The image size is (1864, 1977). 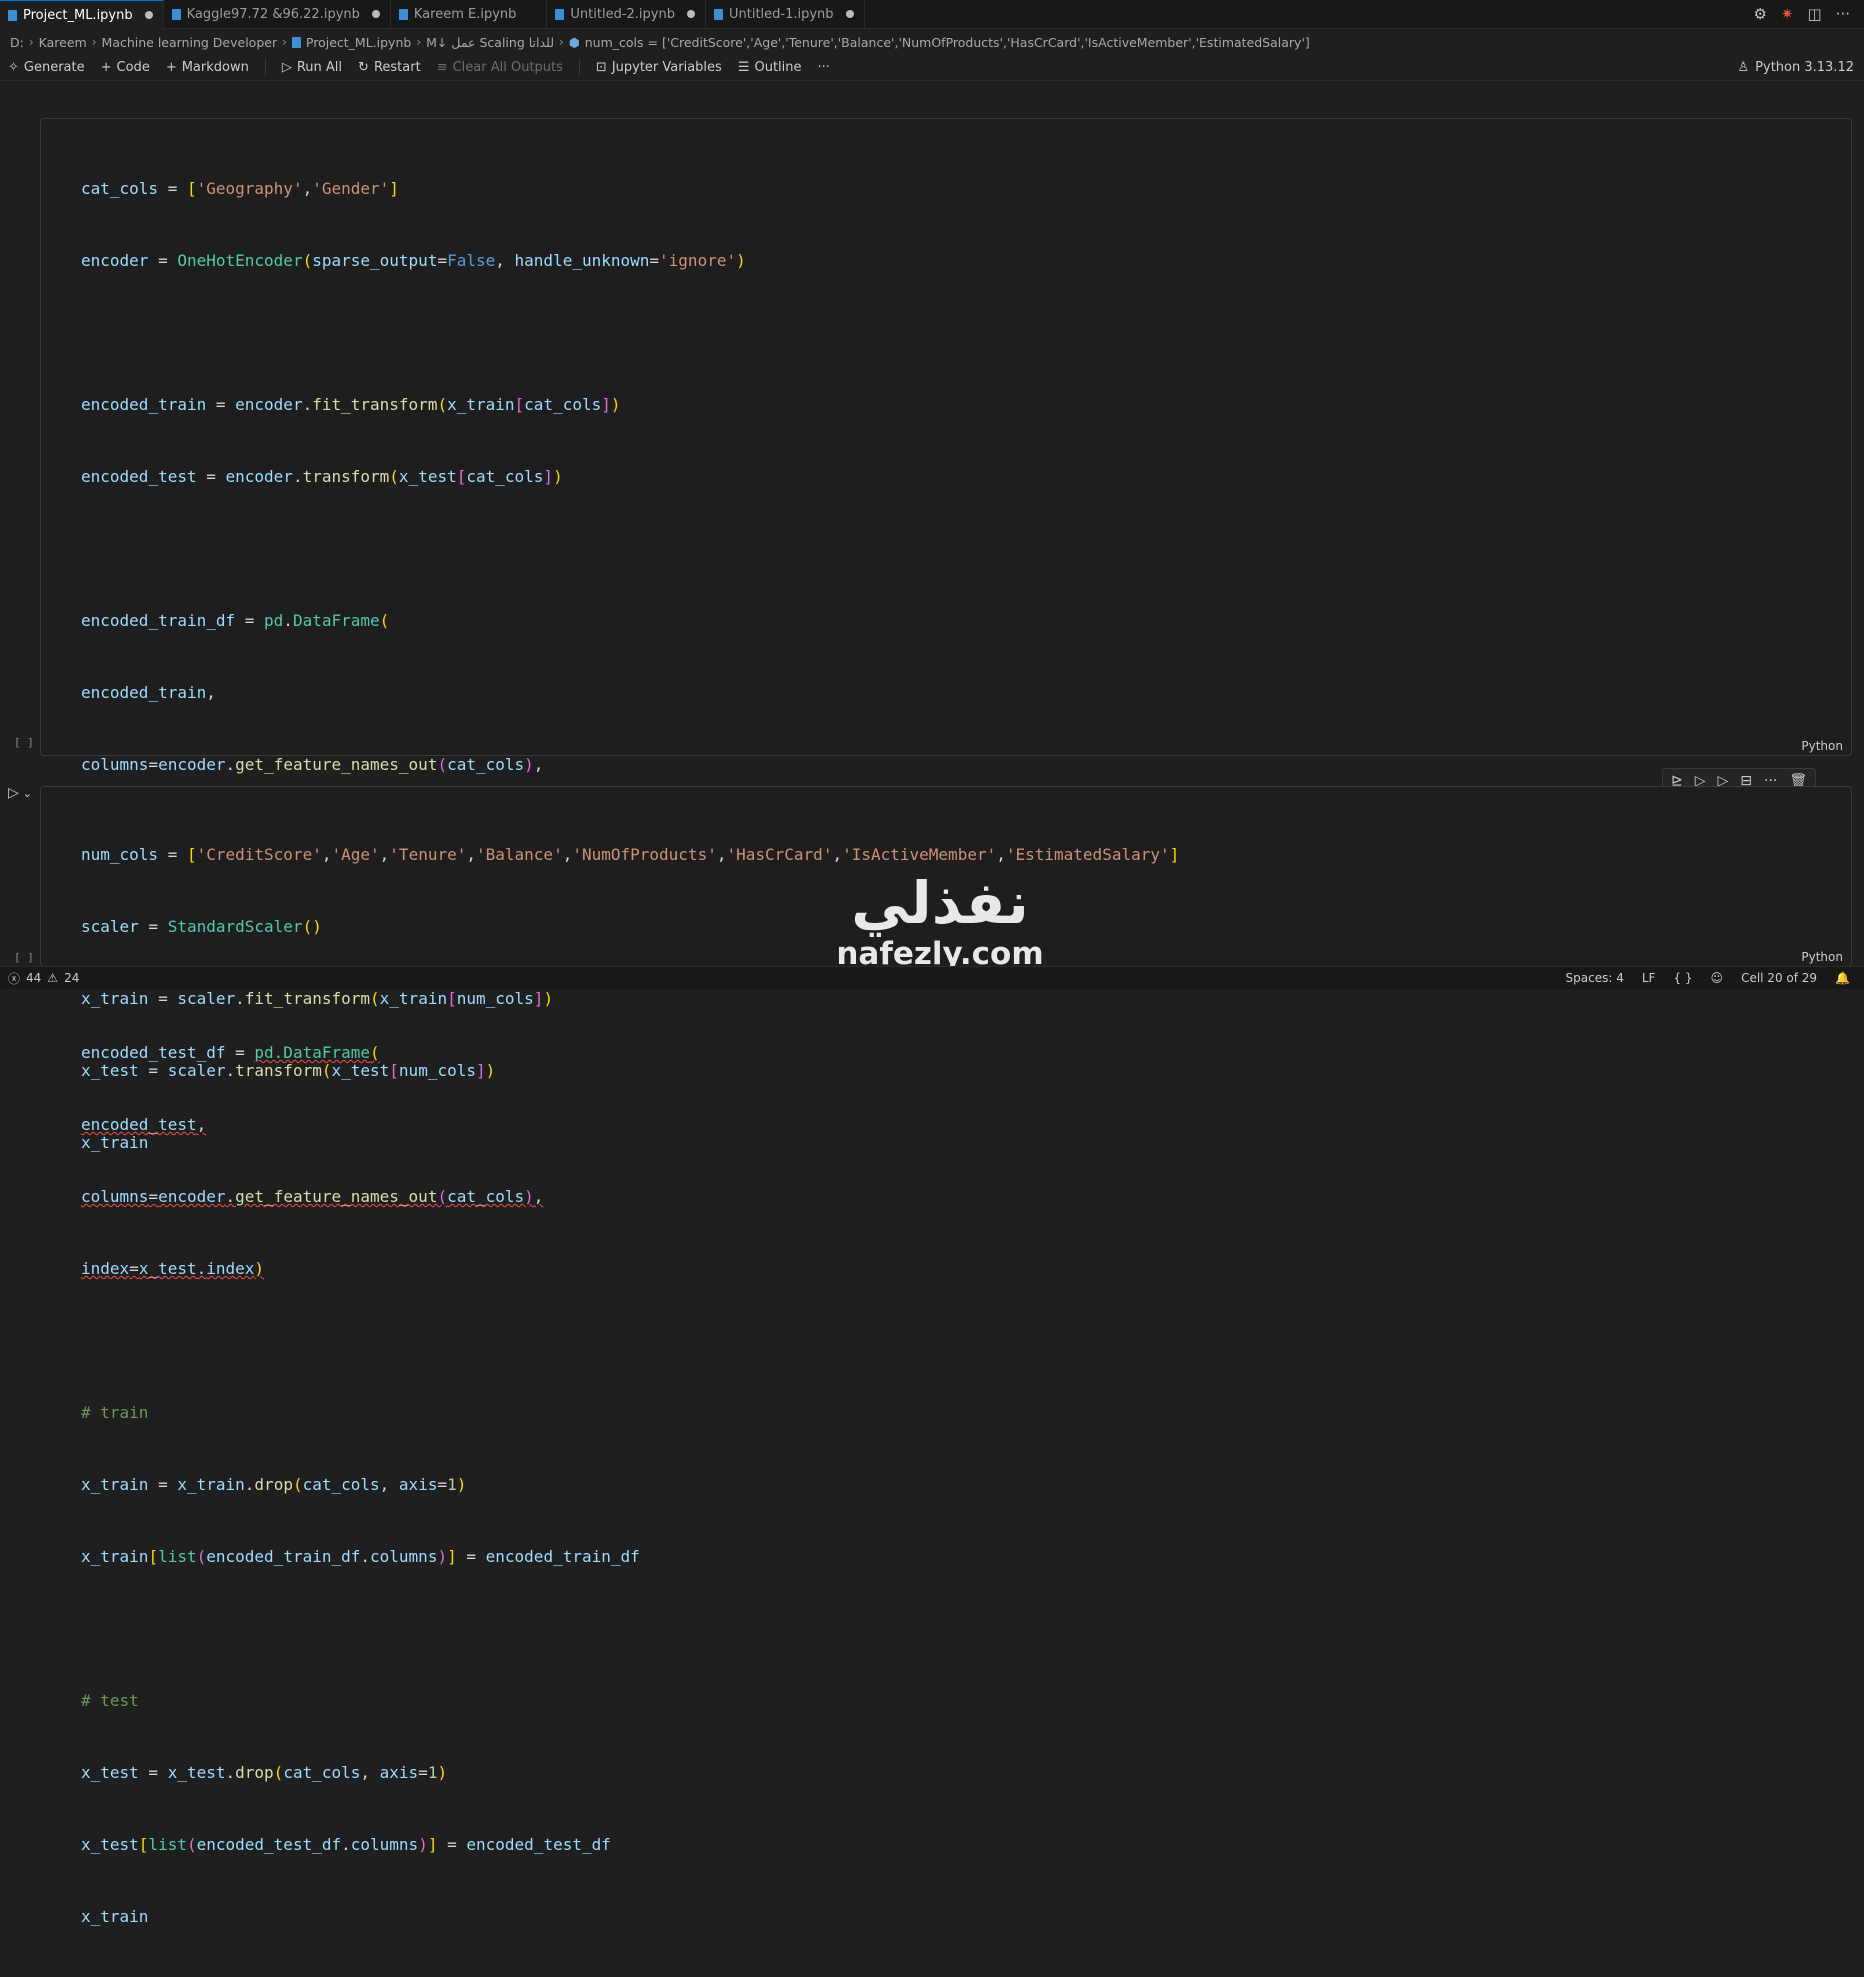 What do you see at coordinates (1759, 14) in the screenshot?
I see `gear-icon: ⚙` at bounding box center [1759, 14].